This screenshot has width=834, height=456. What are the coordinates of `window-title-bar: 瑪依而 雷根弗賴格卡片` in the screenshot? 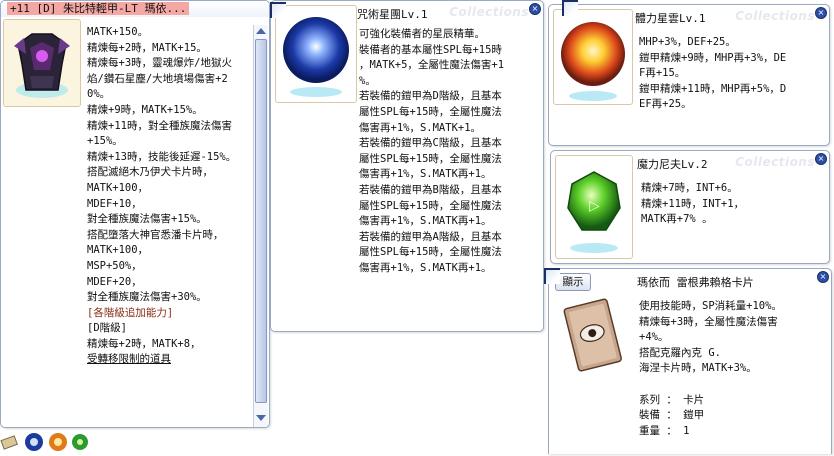 It's located at (734, 283).